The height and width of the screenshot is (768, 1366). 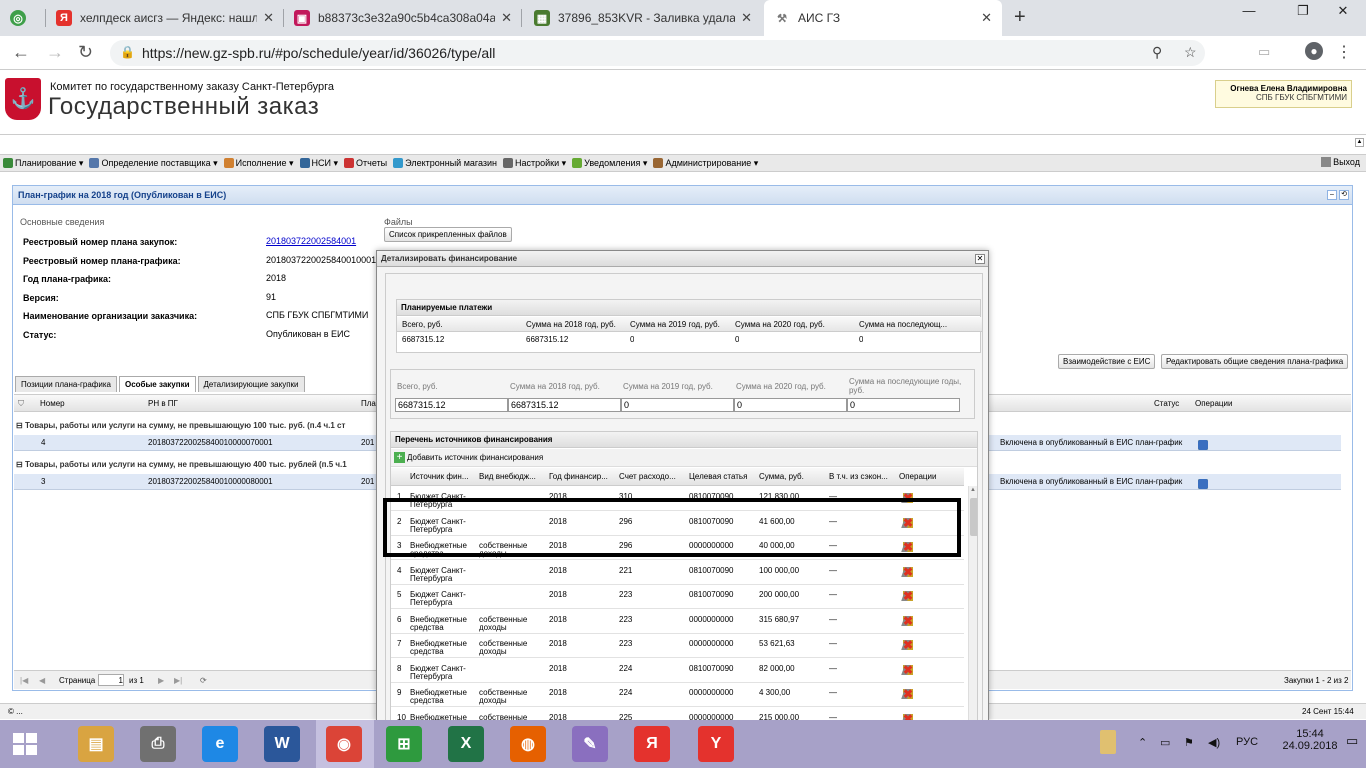 I want to click on lock-icon: 🔒, so click(x=127, y=52).